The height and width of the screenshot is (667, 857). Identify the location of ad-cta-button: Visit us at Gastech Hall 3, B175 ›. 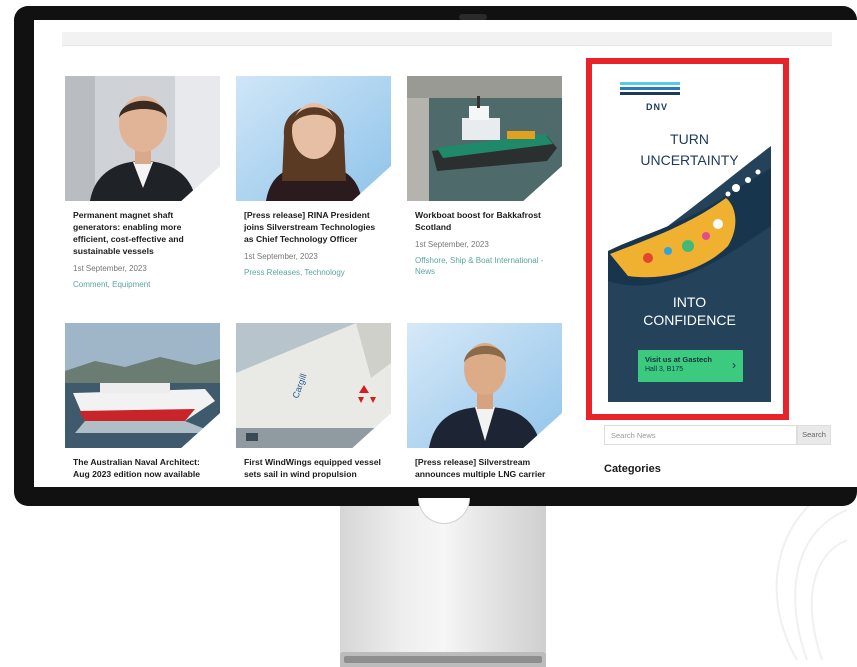
(690, 366).